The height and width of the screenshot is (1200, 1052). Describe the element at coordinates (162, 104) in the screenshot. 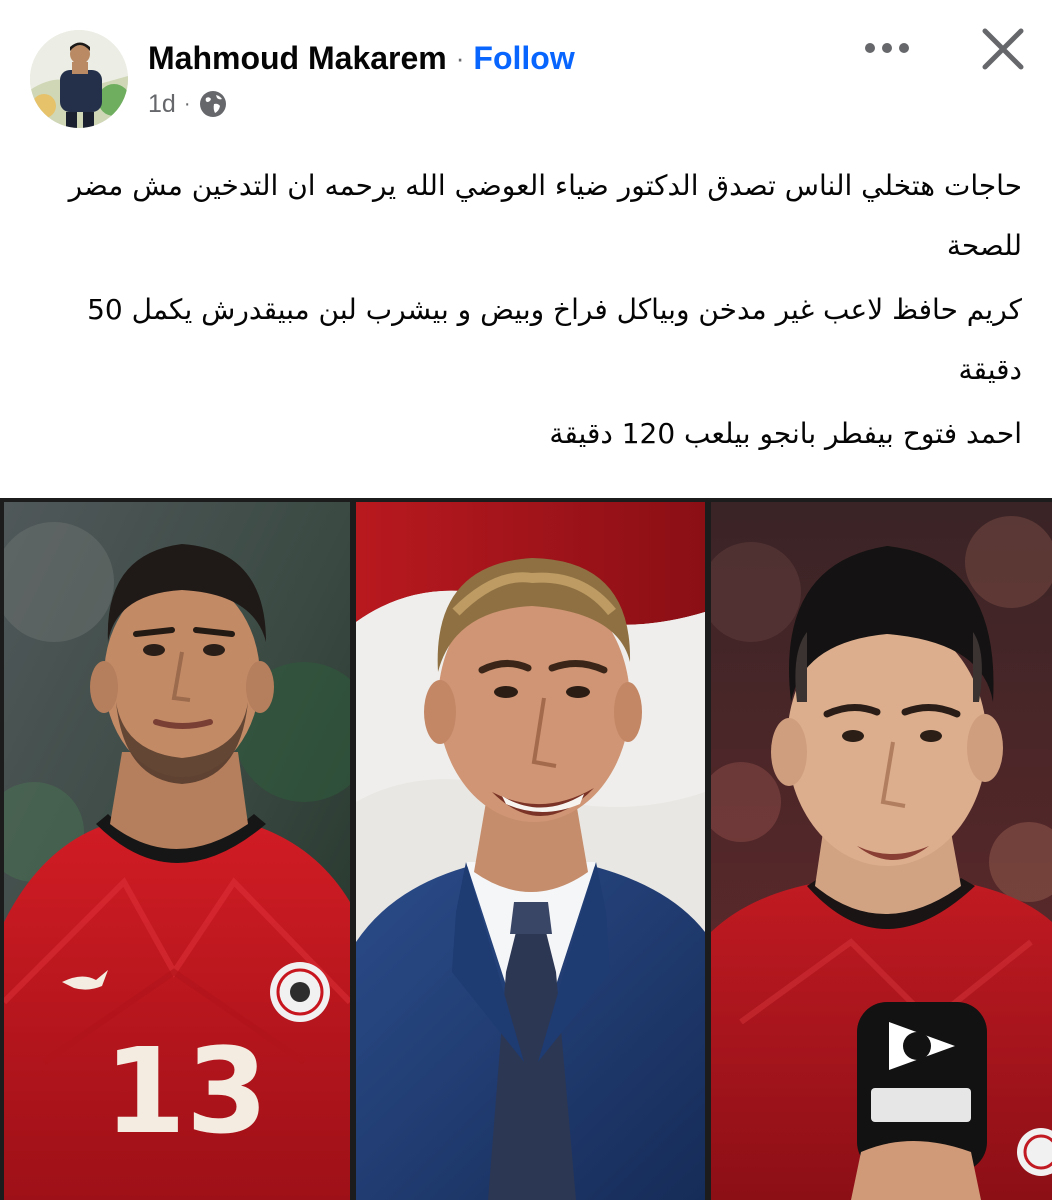

I see `post-timestamp: 1d` at that location.